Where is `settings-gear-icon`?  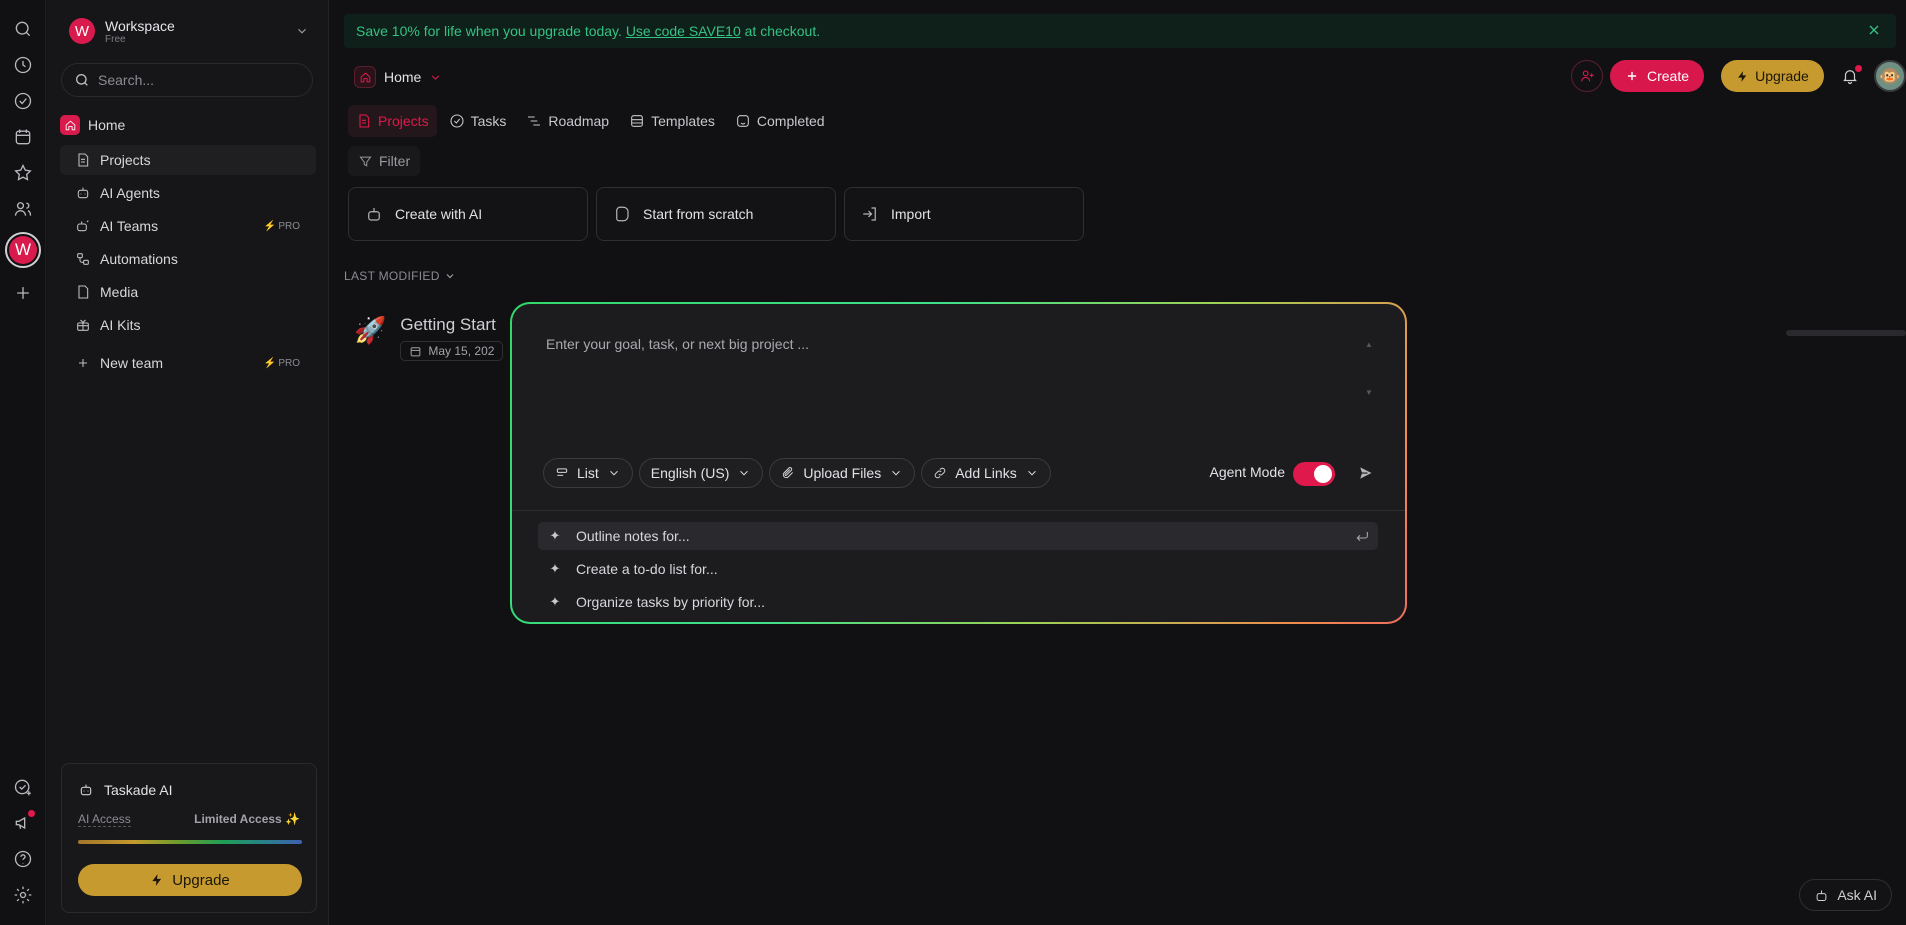
settings-gear-icon is located at coordinates (23, 895).